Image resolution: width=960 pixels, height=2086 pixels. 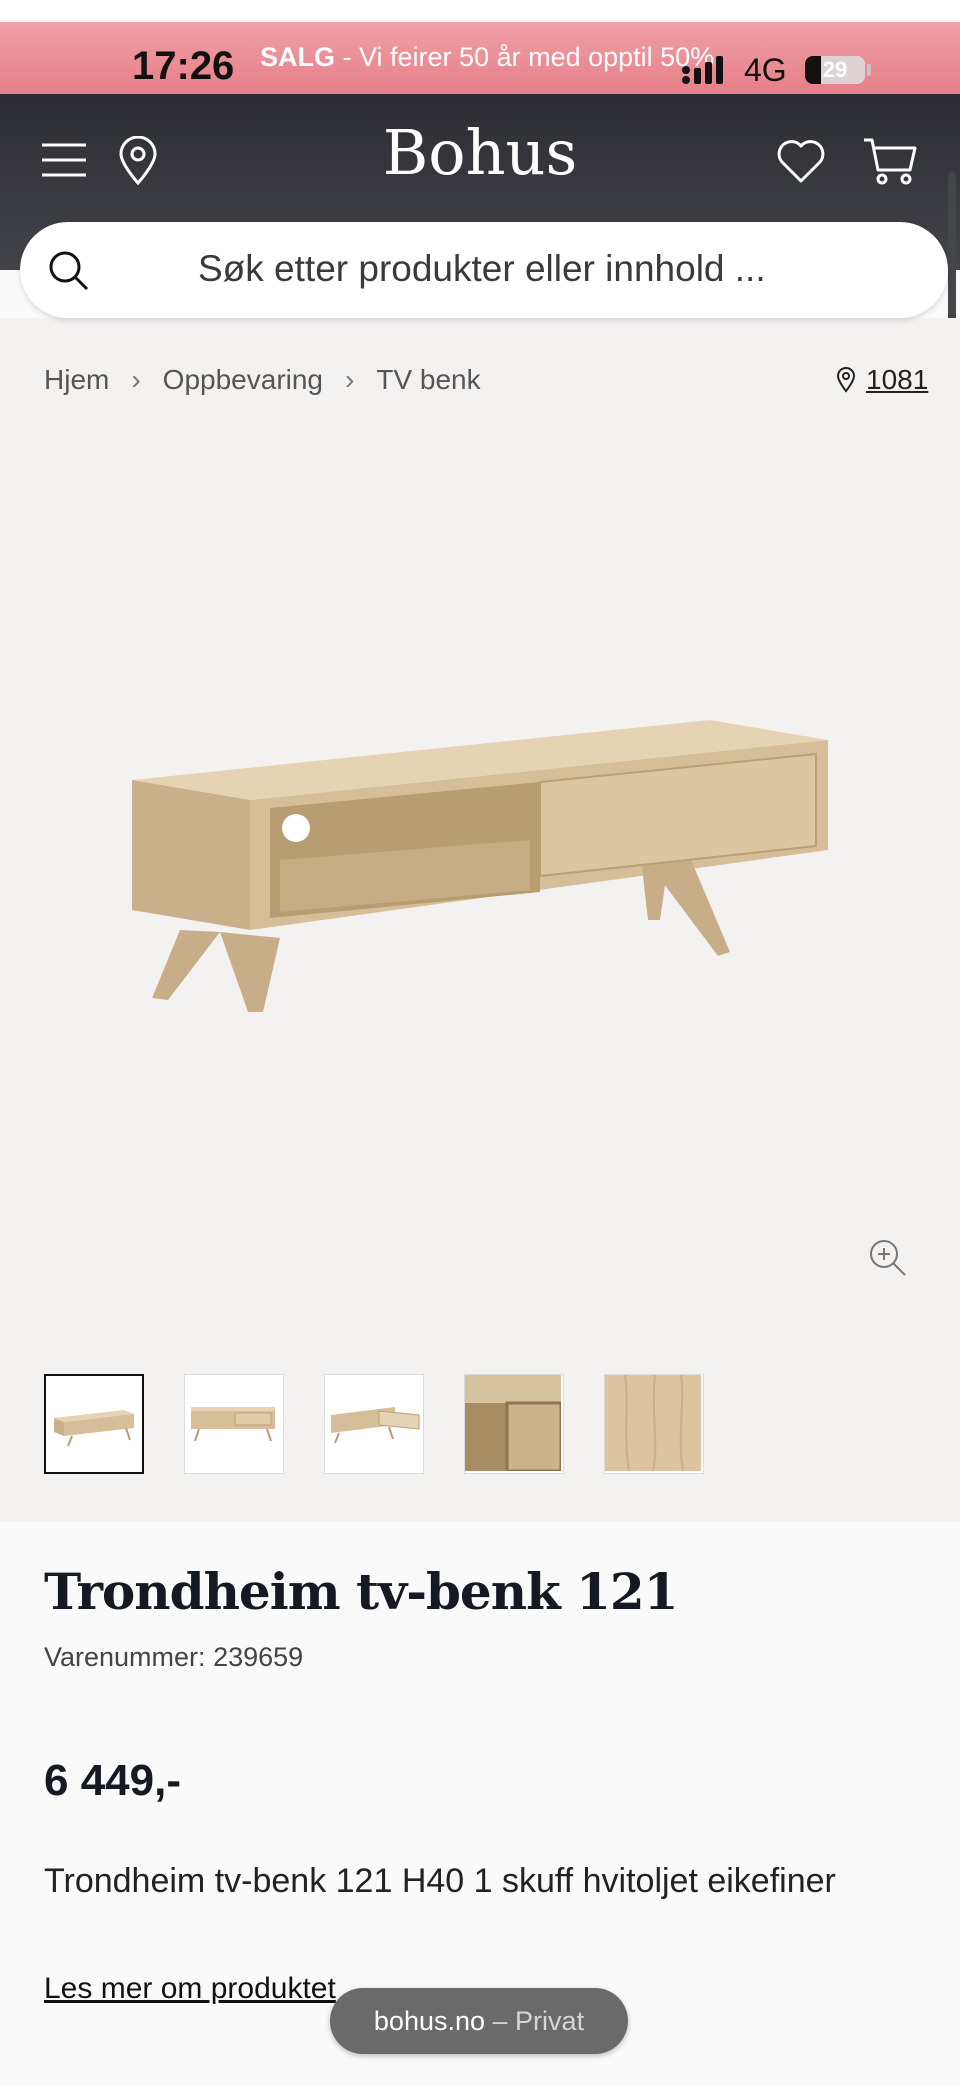 I want to click on status-time: 17:26, so click(x=183, y=66).